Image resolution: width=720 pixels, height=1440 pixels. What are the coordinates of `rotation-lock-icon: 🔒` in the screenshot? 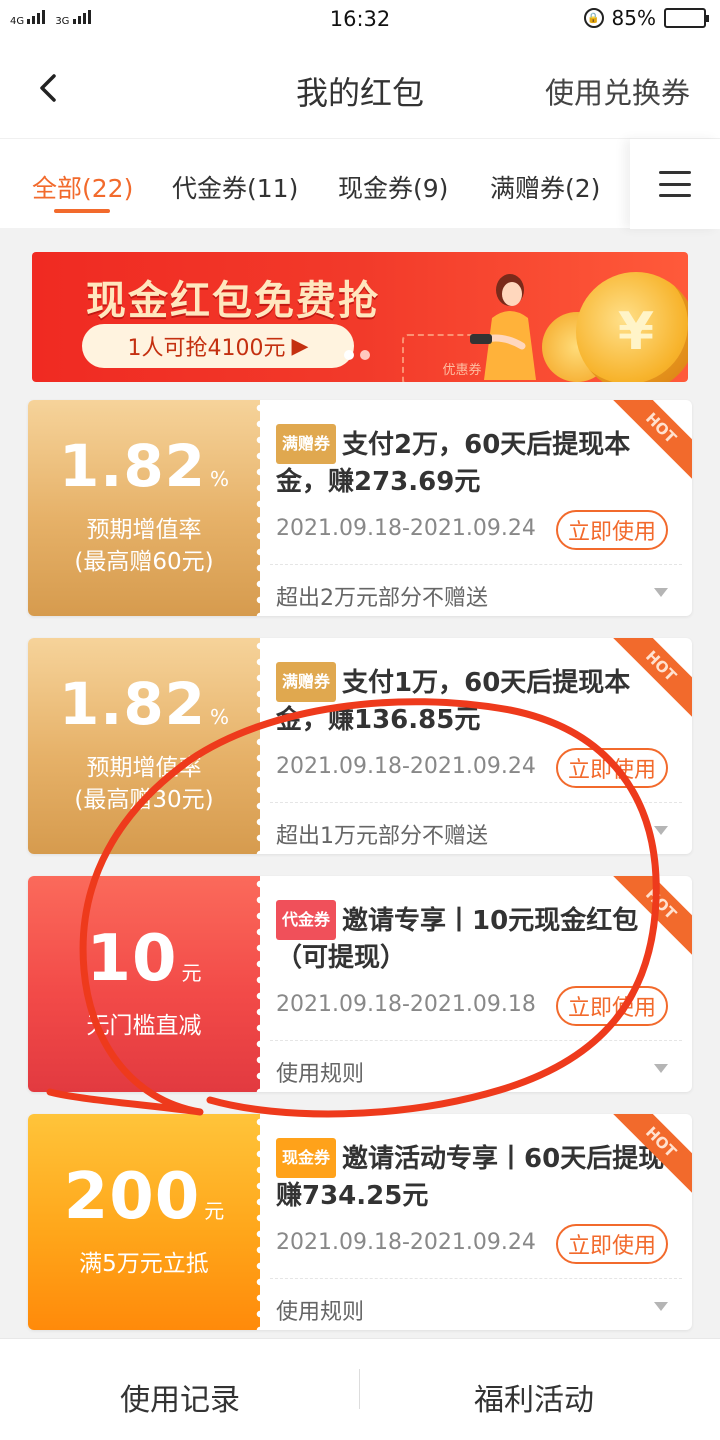 It's located at (593, 18).